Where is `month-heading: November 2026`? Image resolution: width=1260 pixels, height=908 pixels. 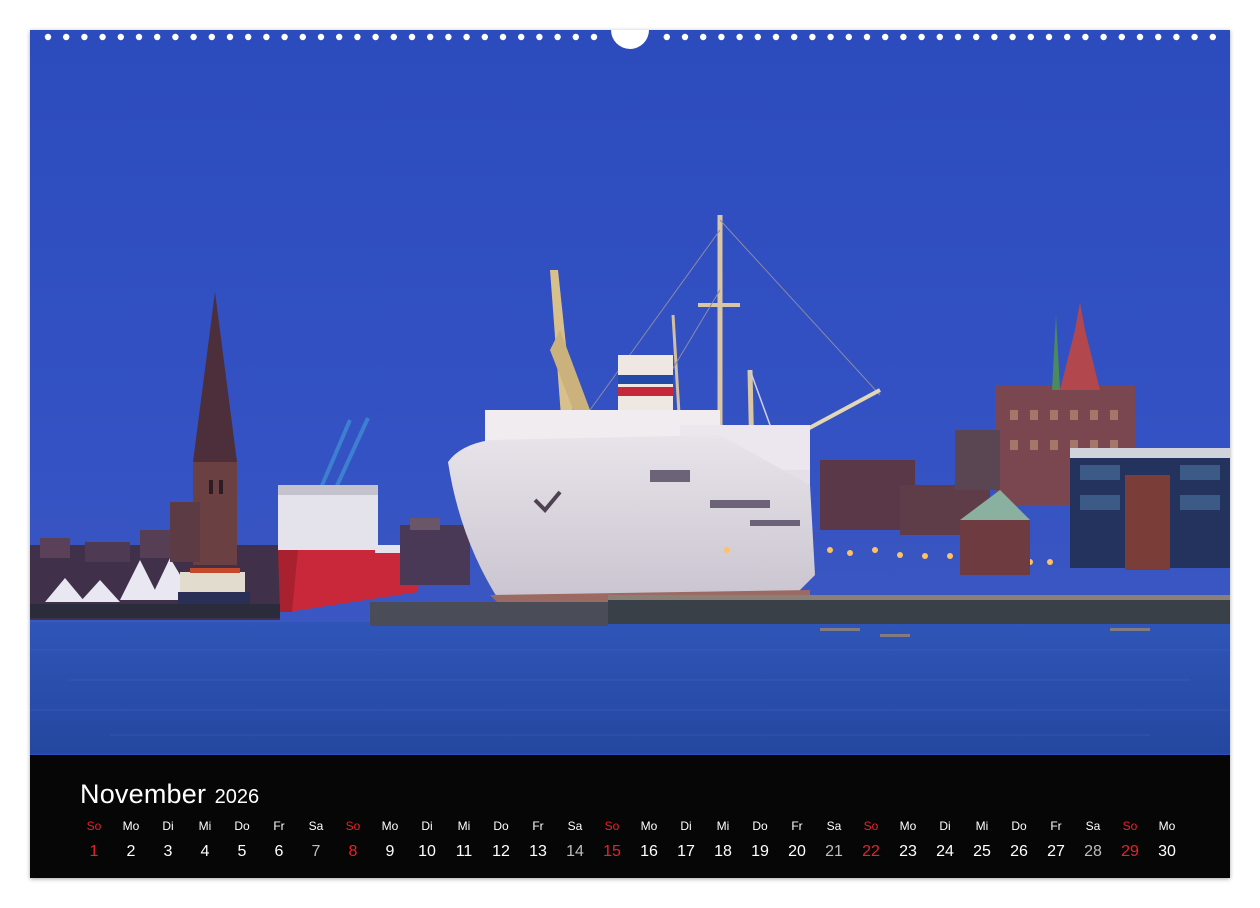 month-heading: November 2026 is located at coordinates (169, 794).